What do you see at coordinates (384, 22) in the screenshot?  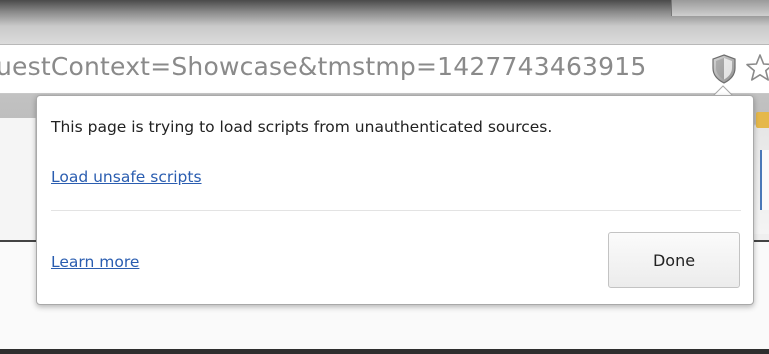 I see `window-frame` at bounding box center [384, 22].